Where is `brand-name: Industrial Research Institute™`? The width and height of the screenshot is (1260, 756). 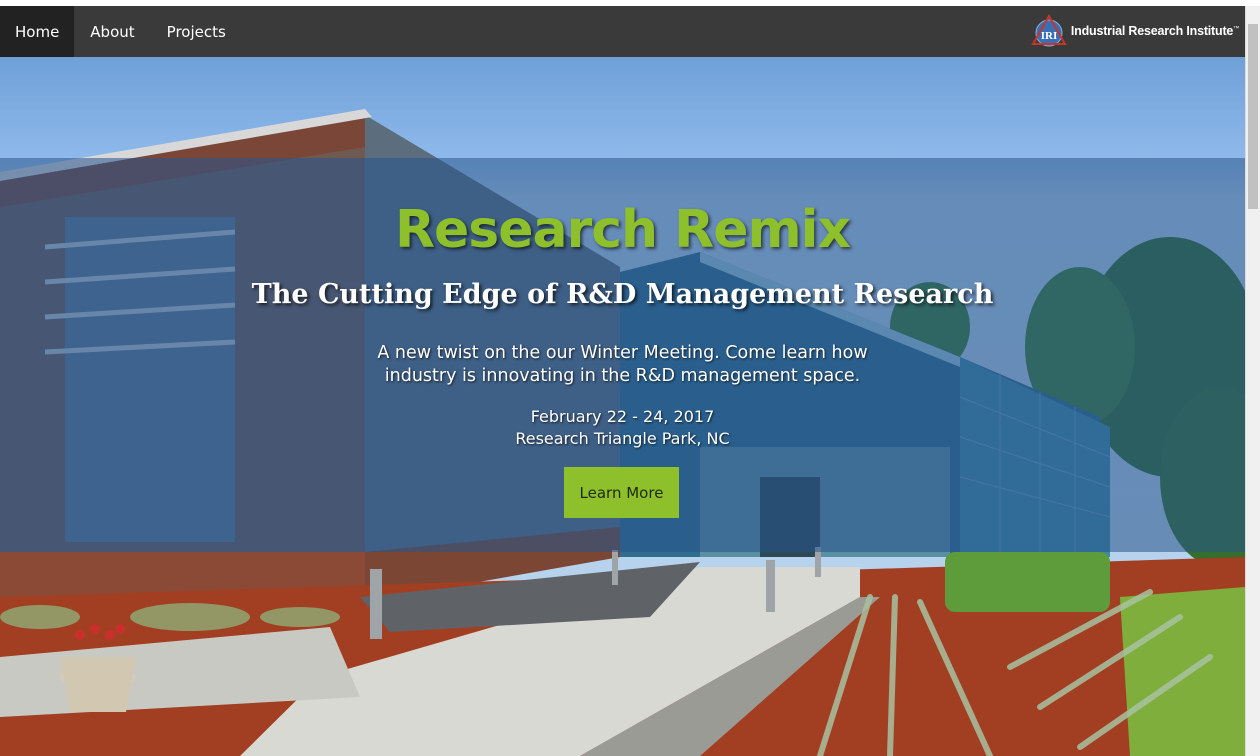
brand-name: Industrial Research Institute™ is located at coordinates (1155, 31).